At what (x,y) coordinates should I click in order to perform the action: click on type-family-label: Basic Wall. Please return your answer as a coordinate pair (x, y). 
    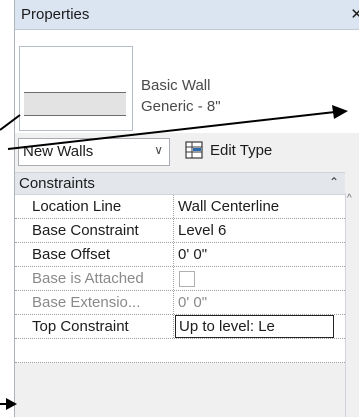
    Looking at the image, I should click on (176, 85).